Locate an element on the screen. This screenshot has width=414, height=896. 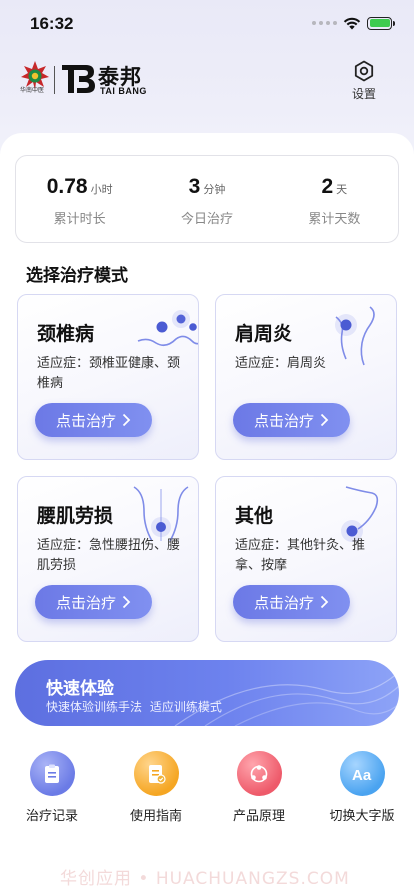
stat-value: 3 is located at coordinates (194, 186).